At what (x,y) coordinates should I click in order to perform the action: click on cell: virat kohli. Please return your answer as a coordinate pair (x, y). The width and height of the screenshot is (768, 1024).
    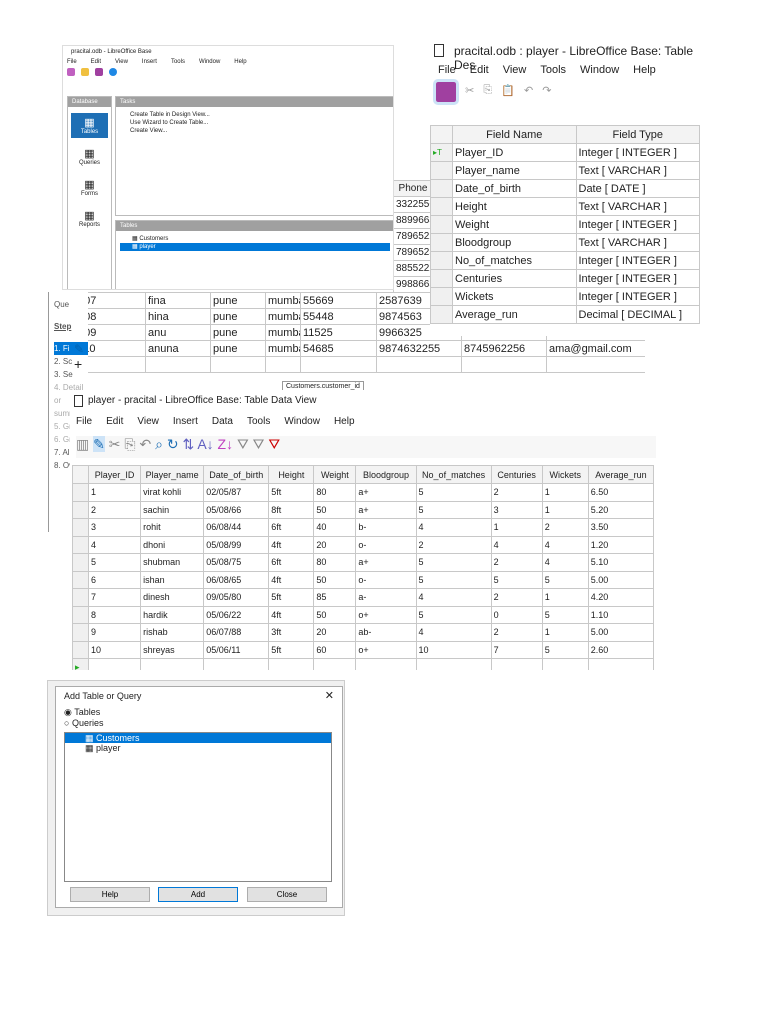
    Looking at the image, I should click on (172, 492).